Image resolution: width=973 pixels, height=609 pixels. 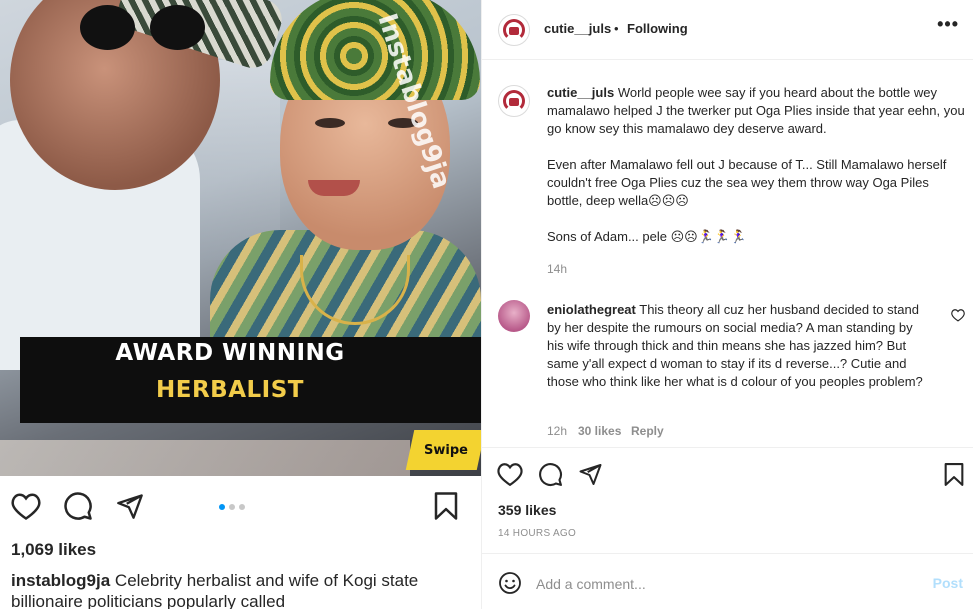 I want to click on swipe-label: Swipe, so click(x=446, y=450).